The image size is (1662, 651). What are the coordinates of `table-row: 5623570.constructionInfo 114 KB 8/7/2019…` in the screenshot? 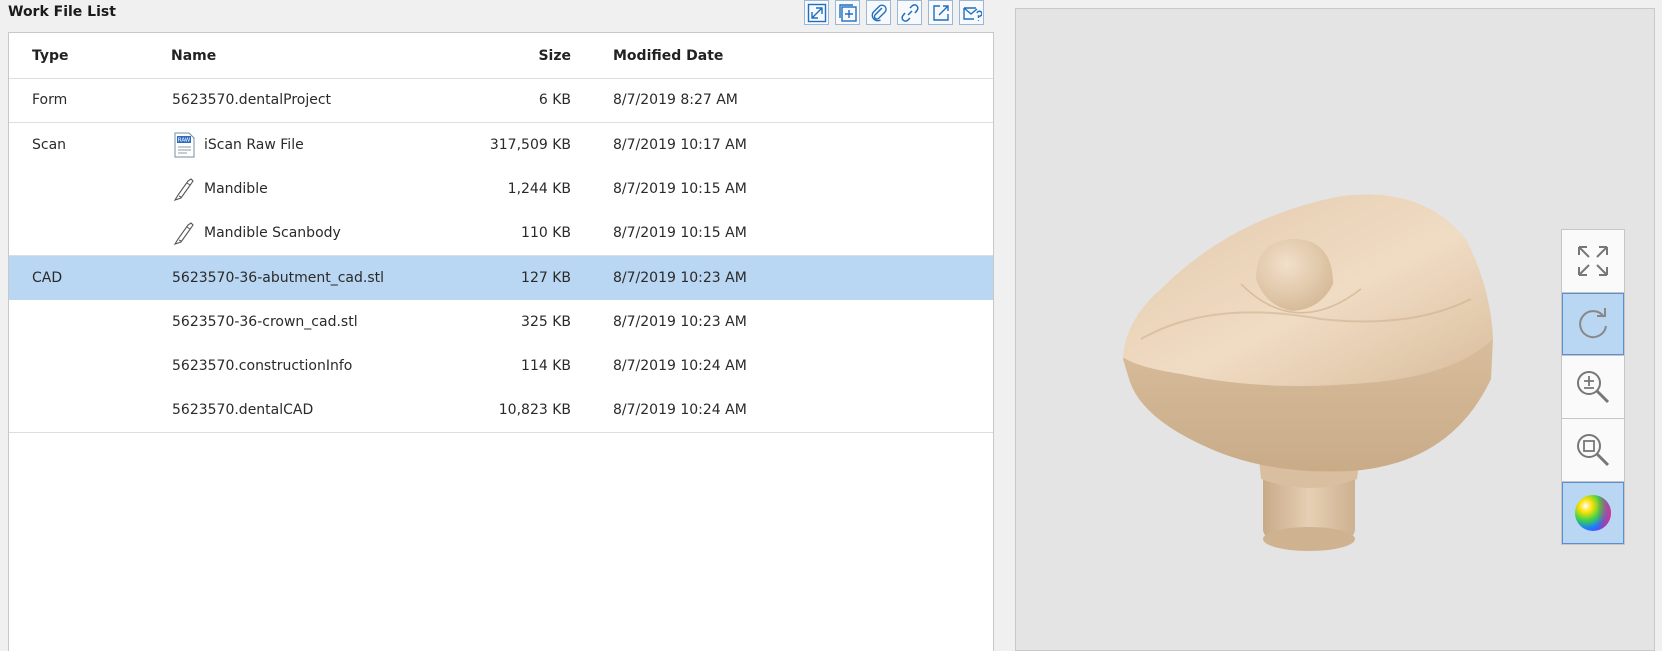 It's located at (501, 366).